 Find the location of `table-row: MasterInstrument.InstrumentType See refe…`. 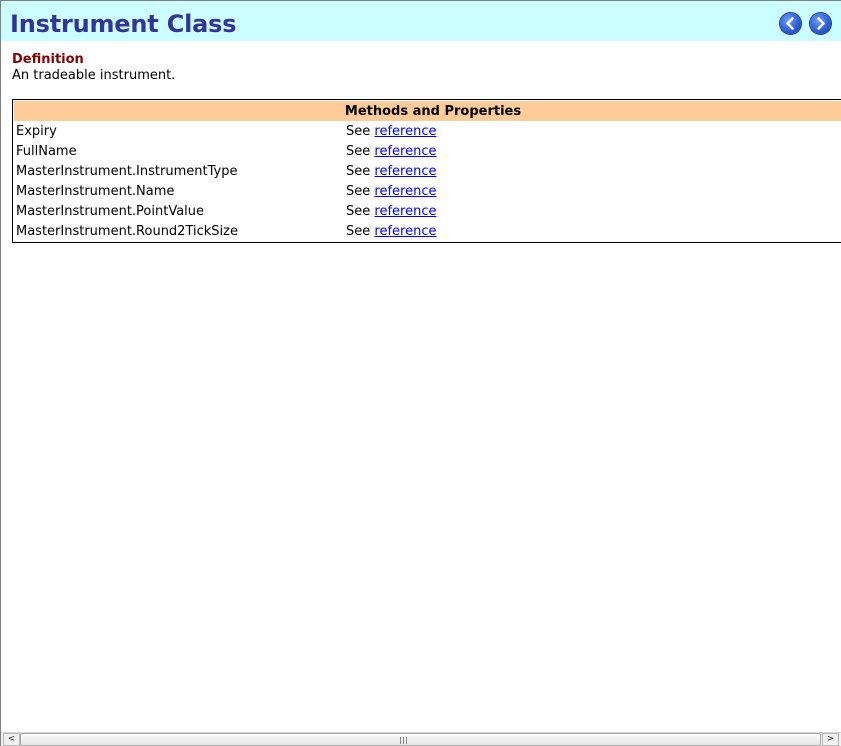

table-row: MasterInstrument.InstrumentType See refe… is located at coordinates (427, 171).